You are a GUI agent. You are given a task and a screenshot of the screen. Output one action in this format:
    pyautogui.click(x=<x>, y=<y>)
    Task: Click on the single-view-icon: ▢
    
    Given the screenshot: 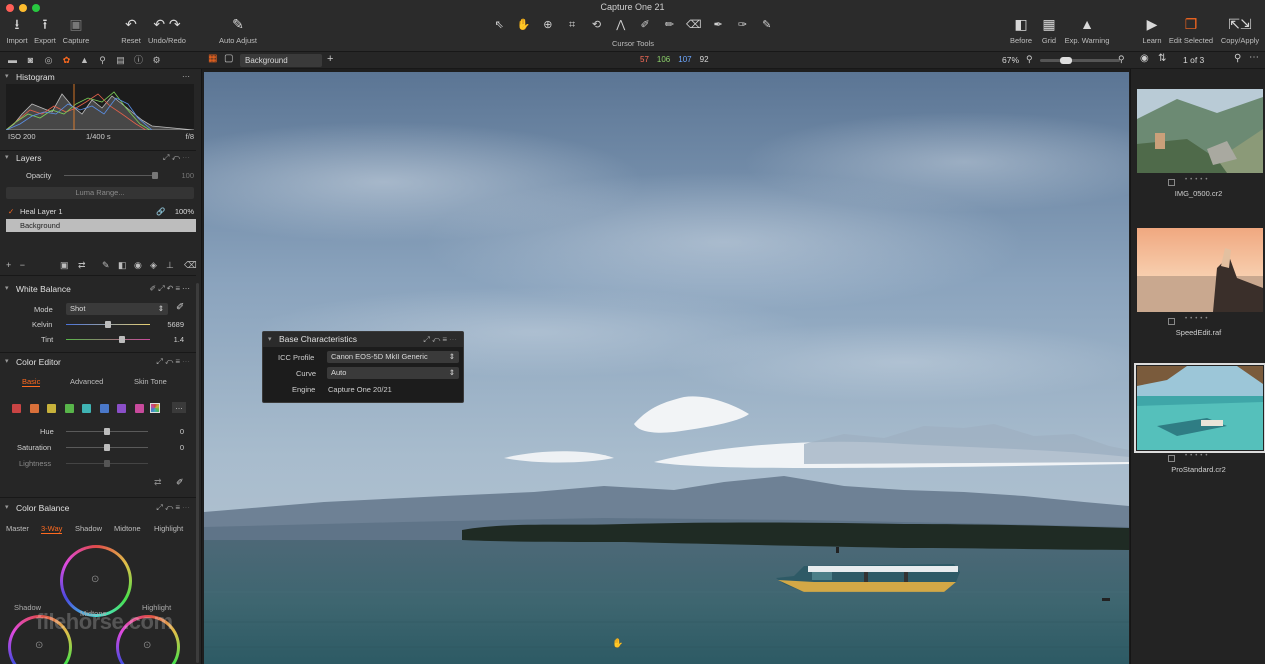 What is the action you would take?
    pyautogui.click(x=228, y=58)
    